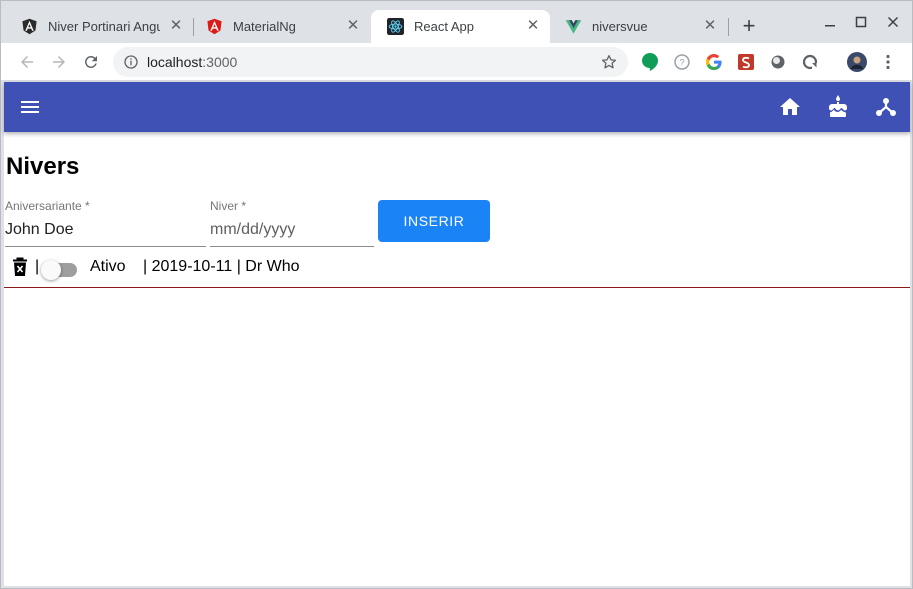 The width and height of the screenshot is (913, 589). Describe the element at coordinates (857, 62) in the screenshot. I see `profile-avatar` at that location.